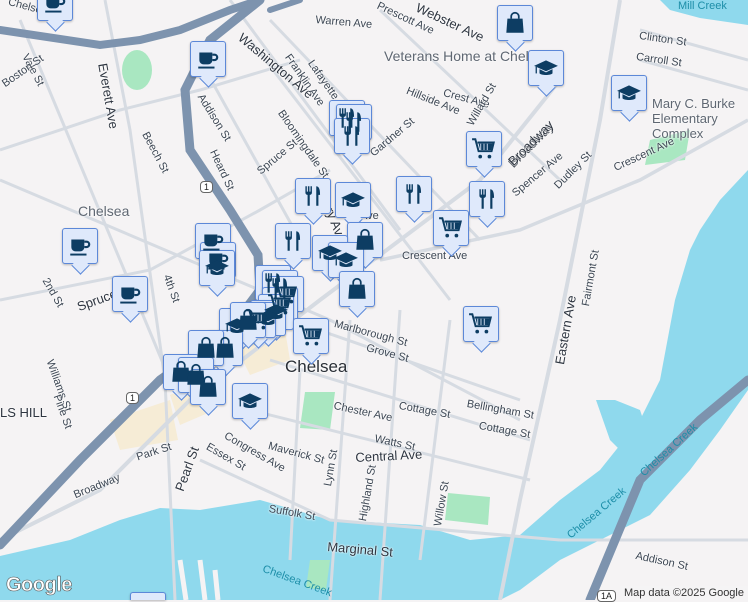 Image resolution: width=748 pixels, height=602 pixels. Describe the element at coordinates (607, 596) in the screenshot. I see `route-shield: 1A` at that location.